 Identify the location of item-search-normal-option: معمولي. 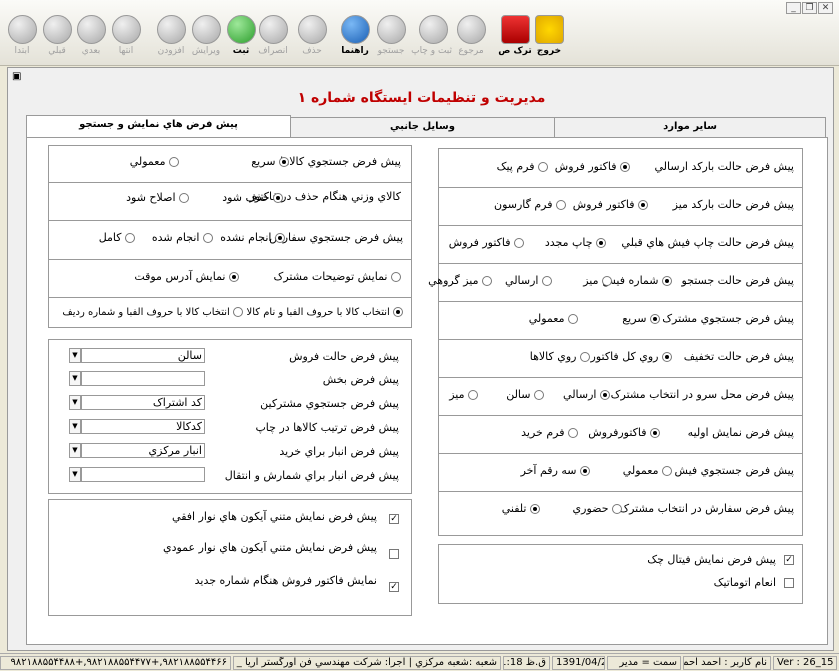
(154, 161).